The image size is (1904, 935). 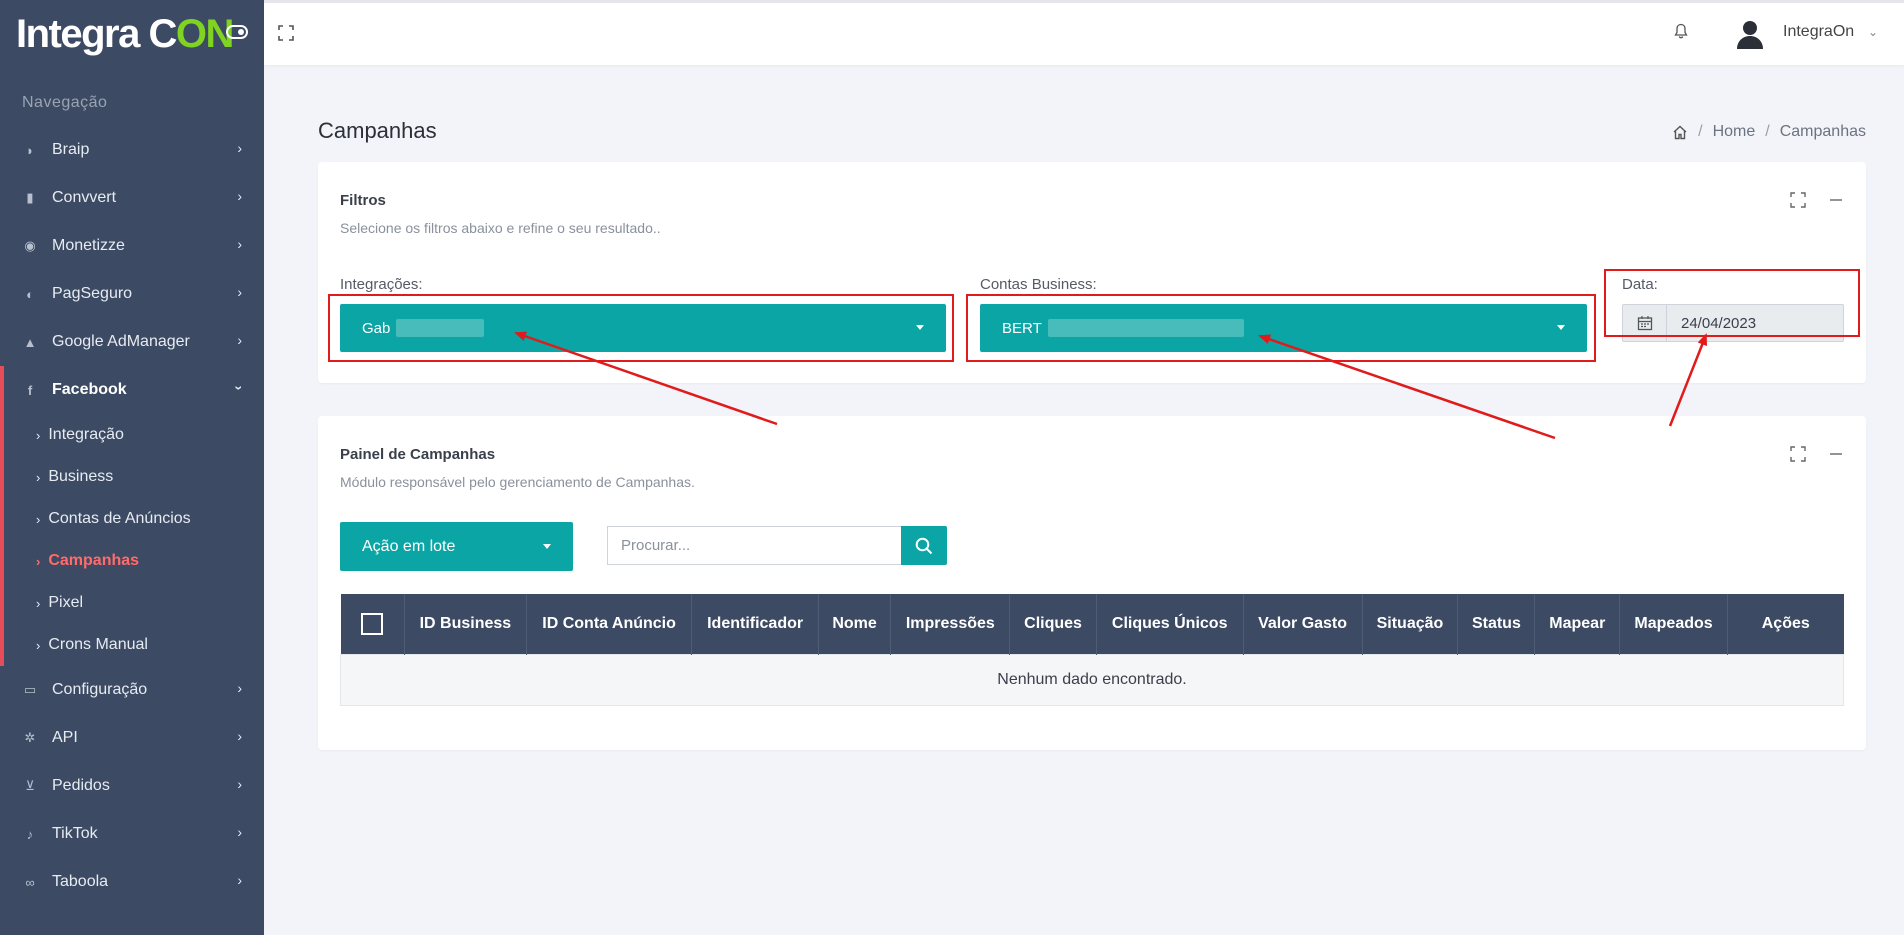 I want to click on sidebar-subitem-business: › Business, so click(x=134, y=477).